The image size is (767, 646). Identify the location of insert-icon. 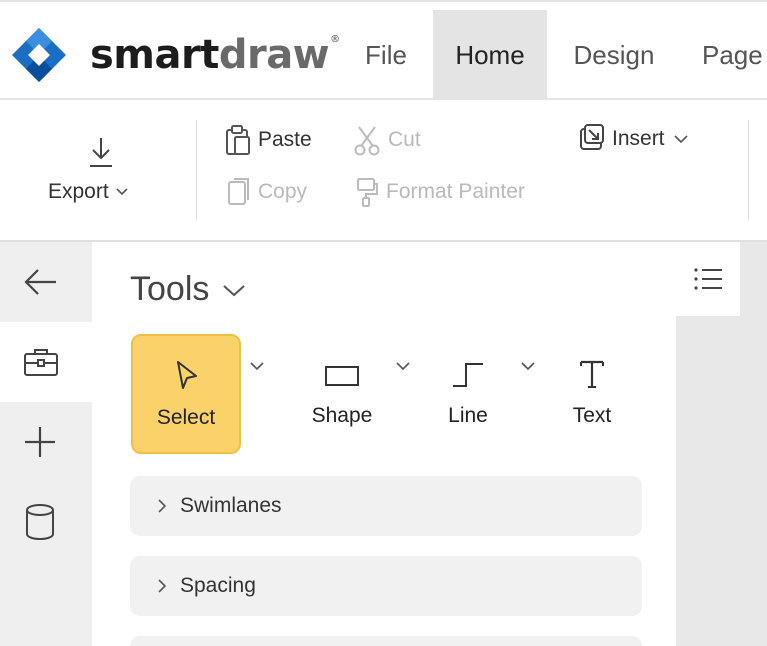
(592, 137).